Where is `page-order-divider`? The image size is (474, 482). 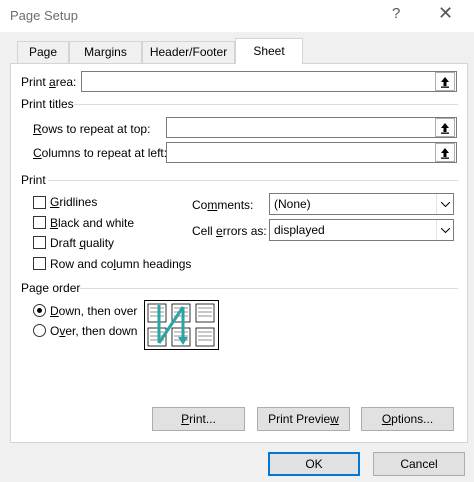
page-order-divider is located at coordinates (269, 288).